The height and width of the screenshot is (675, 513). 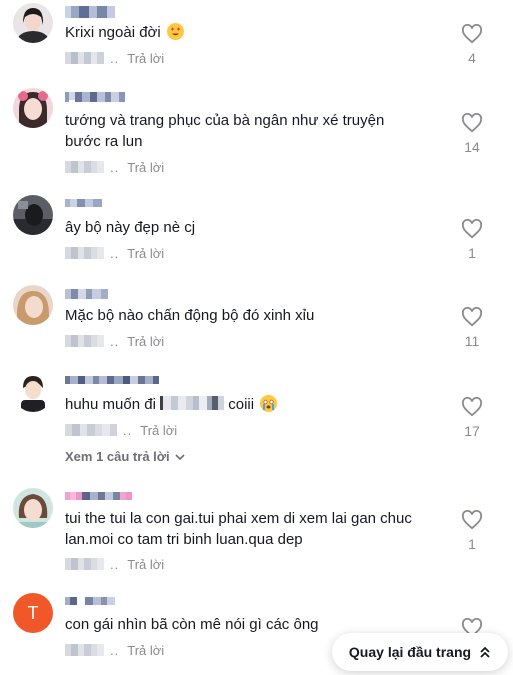 What do you see at coordinates (269, 403) in the screenshot?
I see `crying-face-emoji-icon` at bounding box center [269, 403].